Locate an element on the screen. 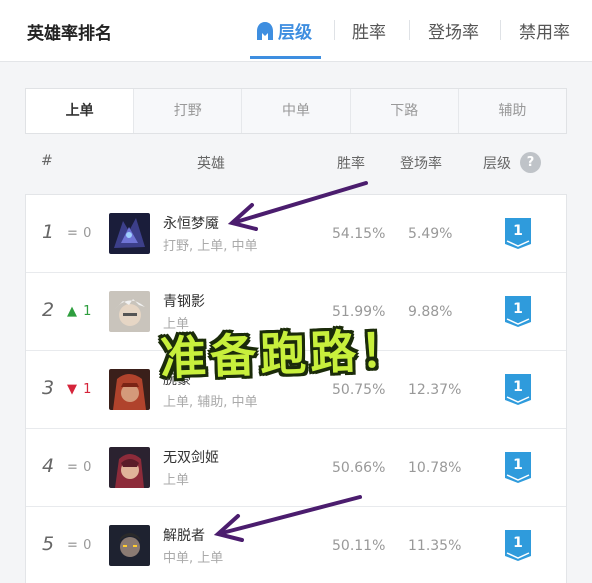 Image resolution: width=592 pixels, height=583 pixels. top-bar: 英雄率排名 层级 胜率 登场率 禁用率 is located at coordinates (296, 31).